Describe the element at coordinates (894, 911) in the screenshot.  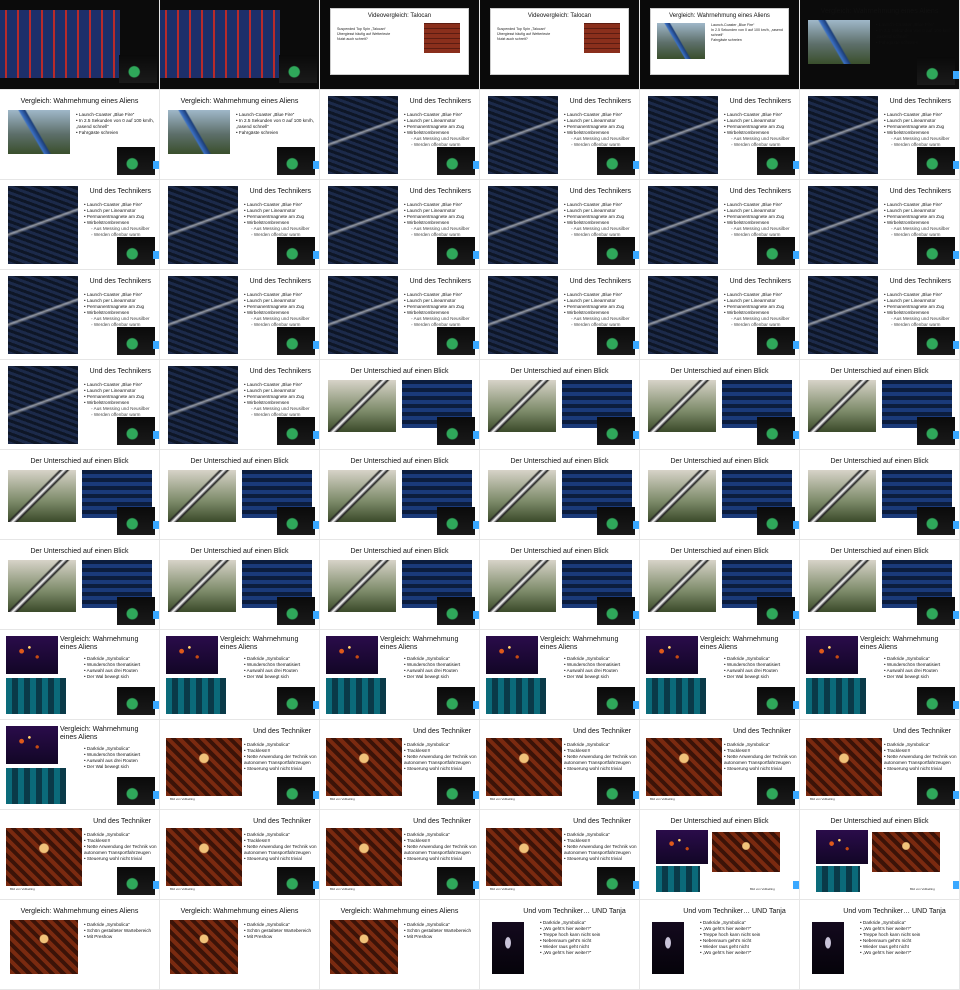
I see `slide-title: Und vom Techniker… UND Tanja` at that location.